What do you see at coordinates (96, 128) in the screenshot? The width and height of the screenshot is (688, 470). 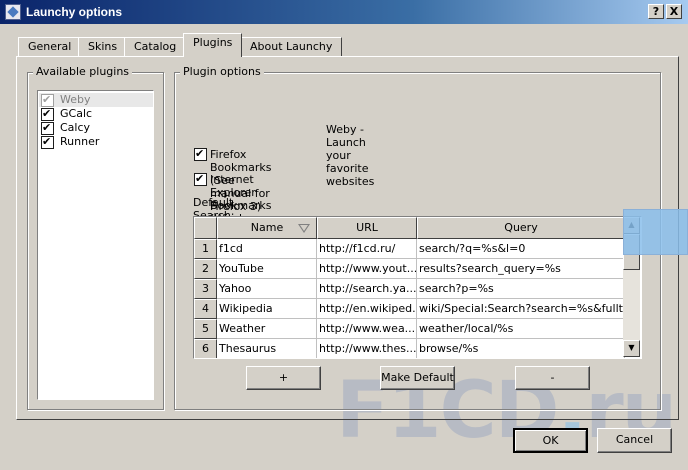 I see `plugin-item-calcy: Calcy` at bounding box center [96, 128].